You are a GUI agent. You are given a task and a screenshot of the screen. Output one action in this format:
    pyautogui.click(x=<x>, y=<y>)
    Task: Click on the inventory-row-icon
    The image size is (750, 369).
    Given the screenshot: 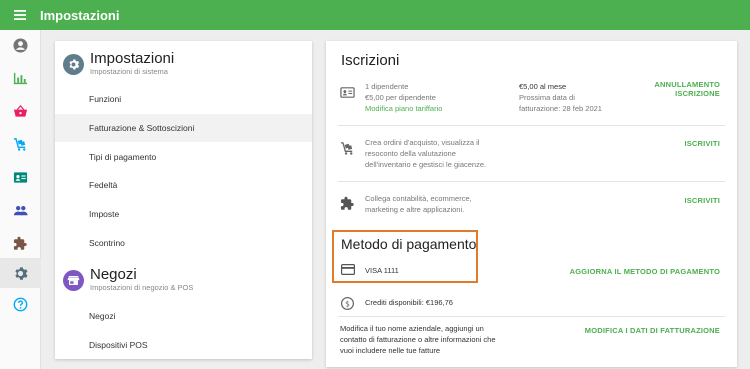 What is the action you would take?
    pyautogui.click(x=347, y=148)
    